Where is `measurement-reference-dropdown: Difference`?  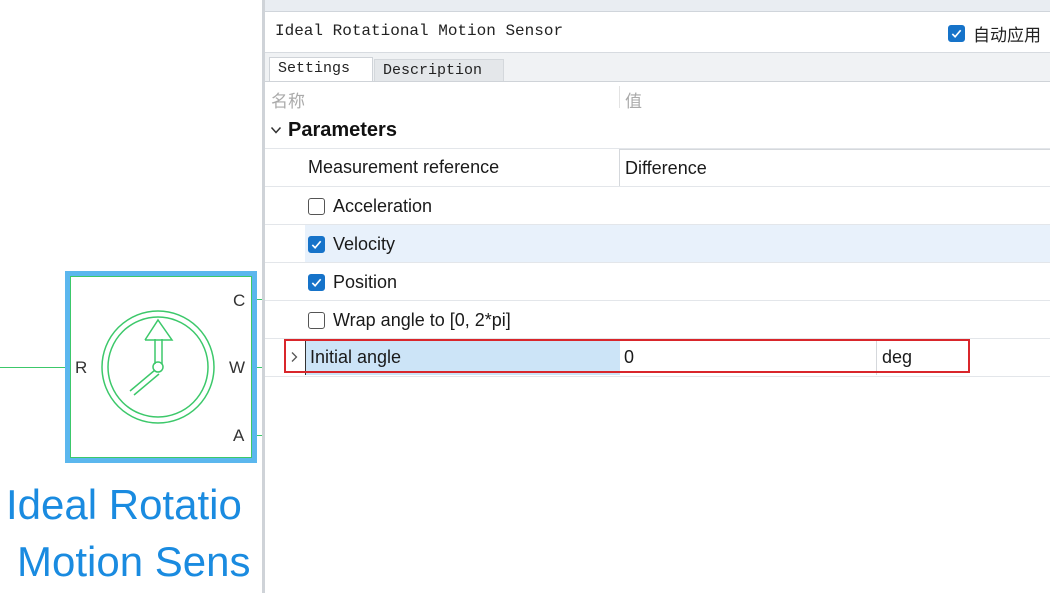
measurement-reference-dropdown: Difference is located at coordinates (834, 167).